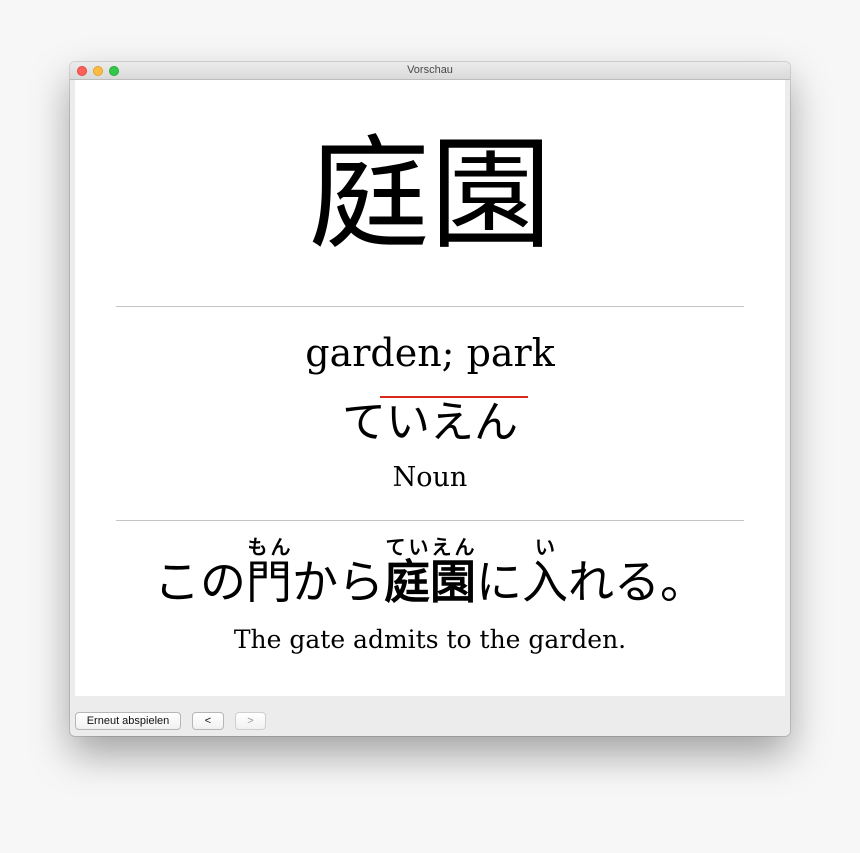  I want to click on window-title: Vorschau, so click(430, 70).